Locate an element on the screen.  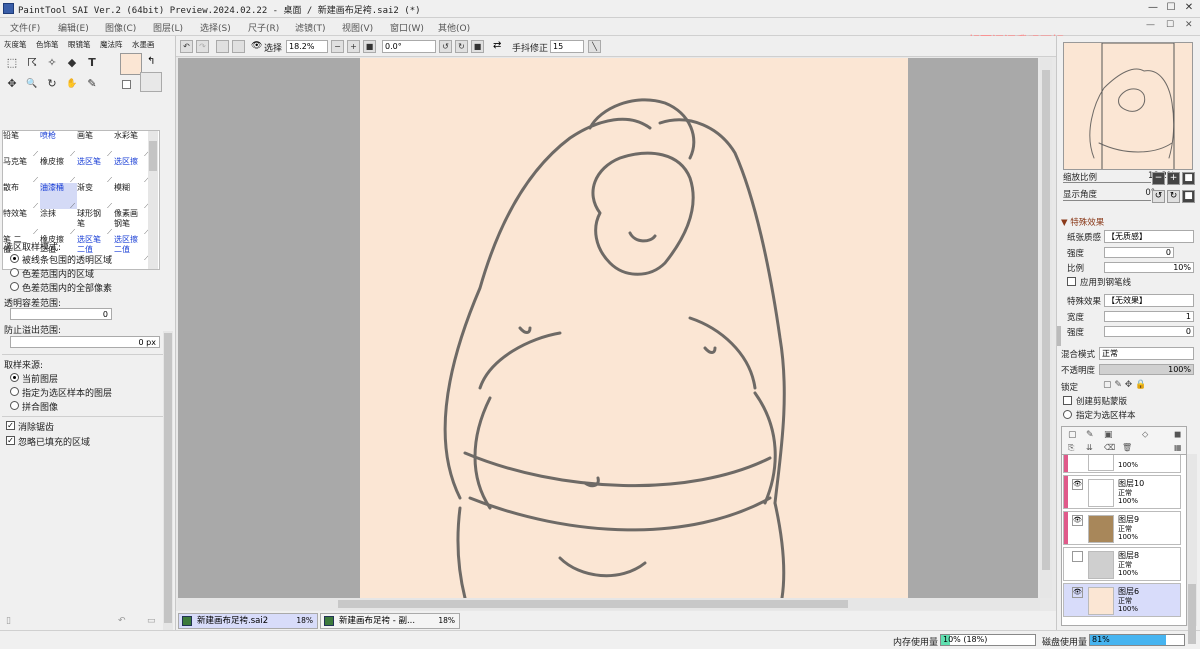
opacity-slider: 100% is located at coordinates (1146, 369).